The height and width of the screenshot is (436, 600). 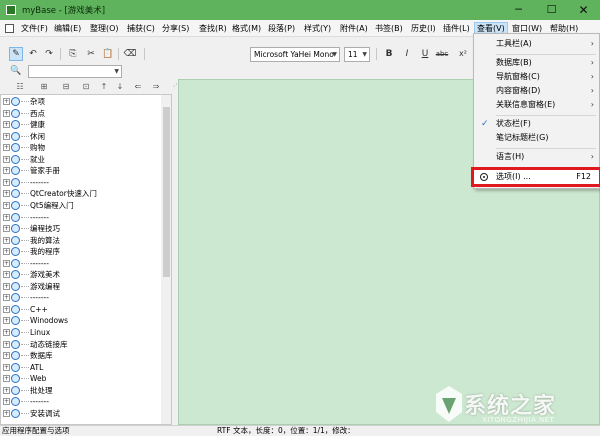 What do you see at coordinates (81, 114) in the screenshot?
I see `tree-item: + 西点` at bounding box center [81, 114].